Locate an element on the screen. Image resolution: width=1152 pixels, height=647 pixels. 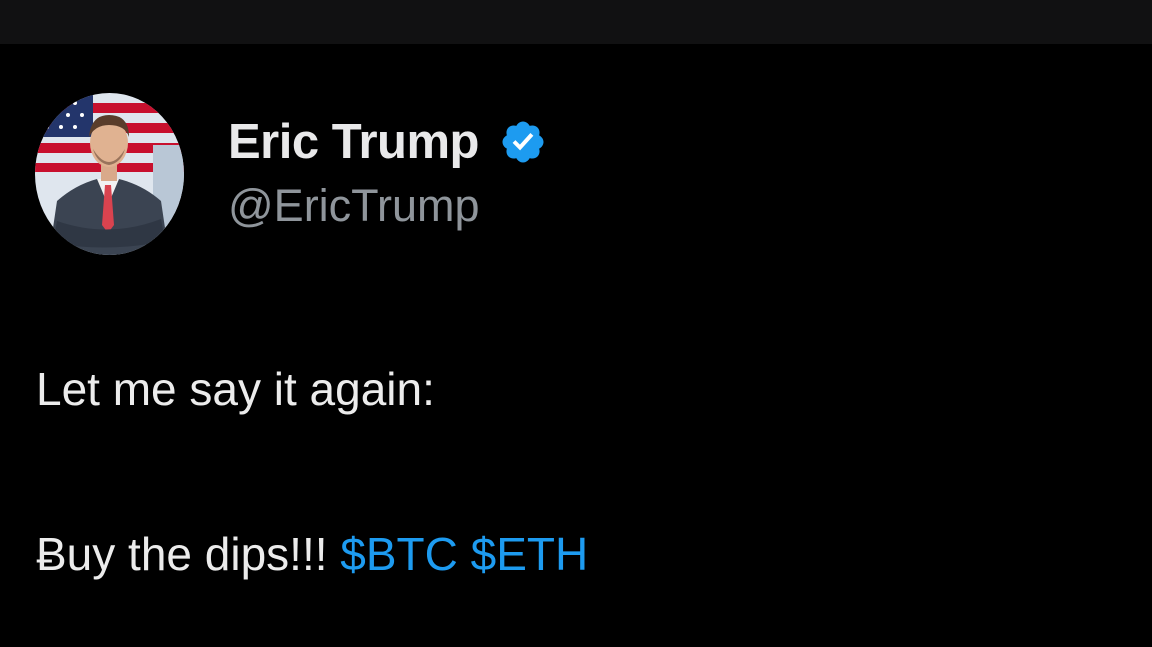
tweet-text-line: Ƀuy the dips!!! $BTC $ETH is located at coordinates (312, 554).